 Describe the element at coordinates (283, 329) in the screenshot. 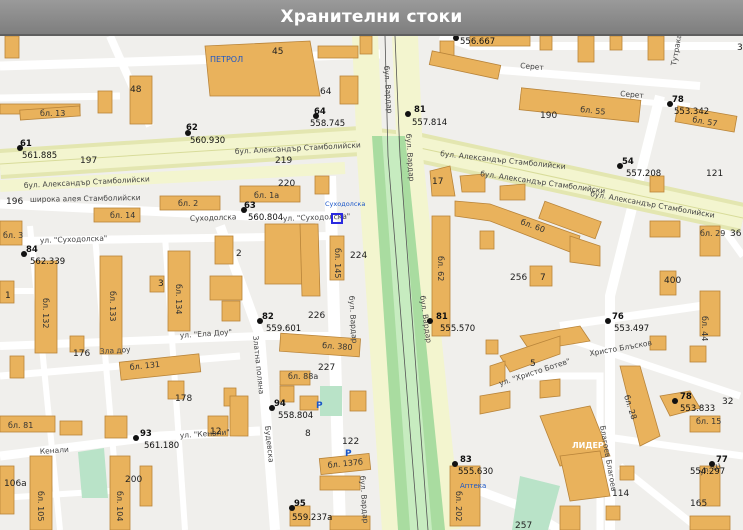

I see `svg-text: 559.601` at that location.